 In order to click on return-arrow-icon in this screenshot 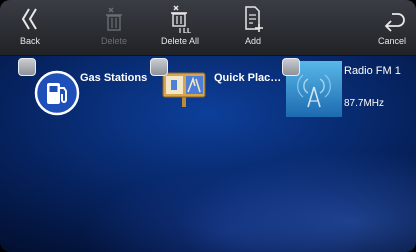, I will do `click(392, 19)`.